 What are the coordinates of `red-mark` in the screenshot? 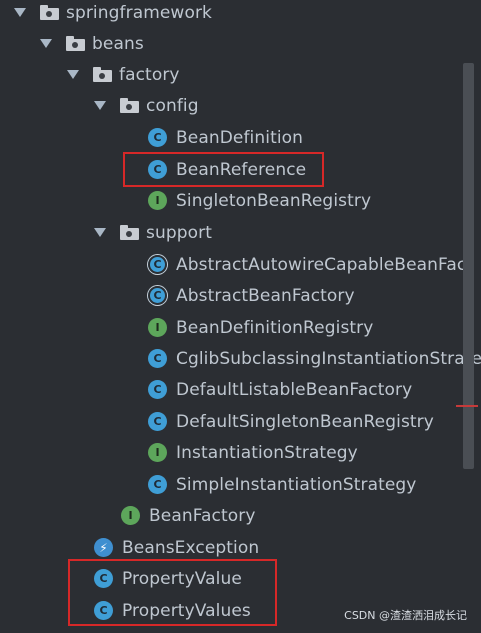 It's located at (467, 406).